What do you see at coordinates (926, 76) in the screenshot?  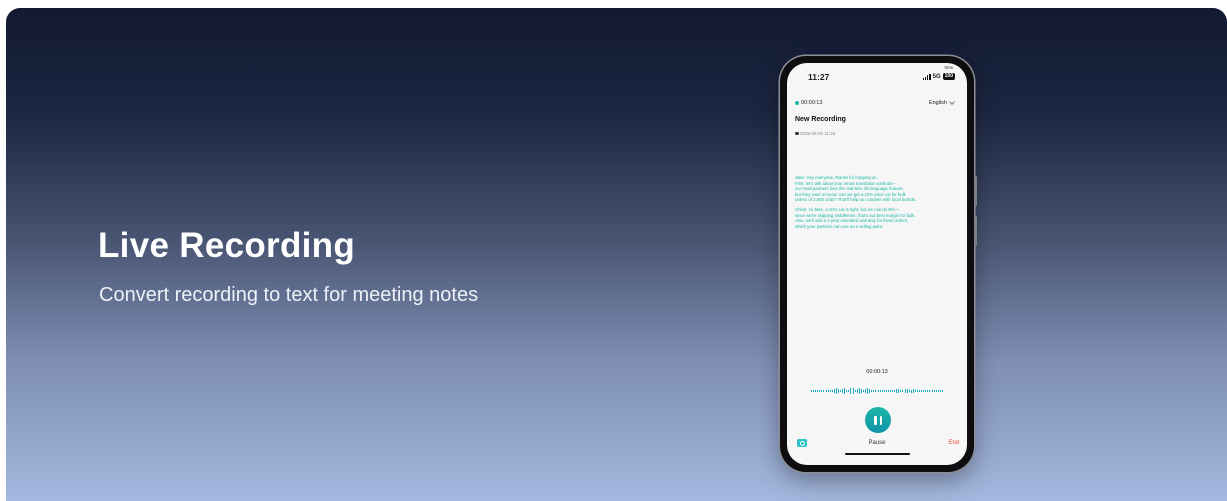 I see `signal-icon` at bounding box center [926, 76].